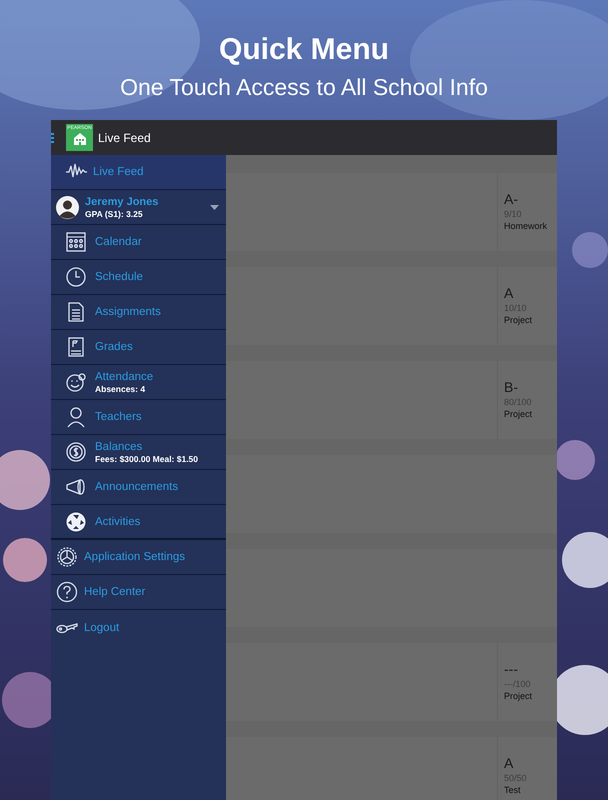 This screenshot has height=800, width=608. Describe the element at coordinates (120, 389) in the screenshot. I see `drawer-item-detail: Absences: 4` at that location.